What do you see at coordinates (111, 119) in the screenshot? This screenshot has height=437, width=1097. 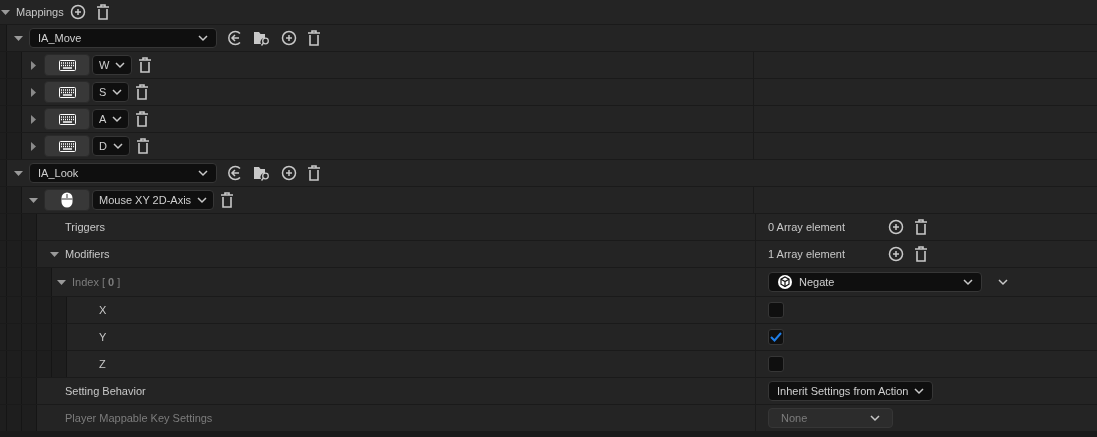 I see `key-dropdown: A` at bounding box center [111, 119].